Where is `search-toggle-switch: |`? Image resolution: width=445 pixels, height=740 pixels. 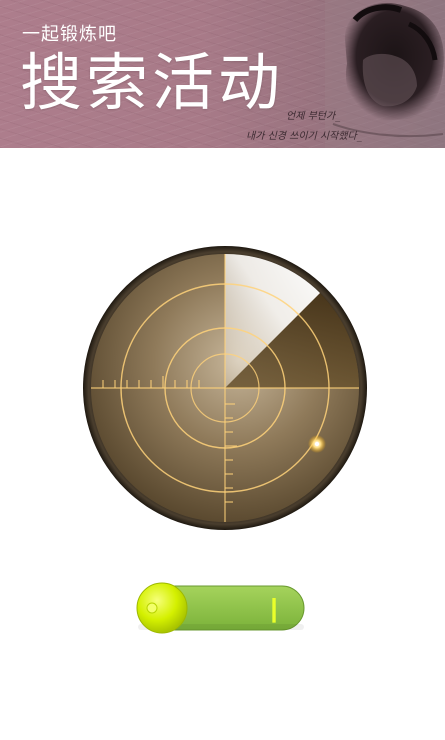
search-toggle-switch: | is located at coordinates (221, 608).